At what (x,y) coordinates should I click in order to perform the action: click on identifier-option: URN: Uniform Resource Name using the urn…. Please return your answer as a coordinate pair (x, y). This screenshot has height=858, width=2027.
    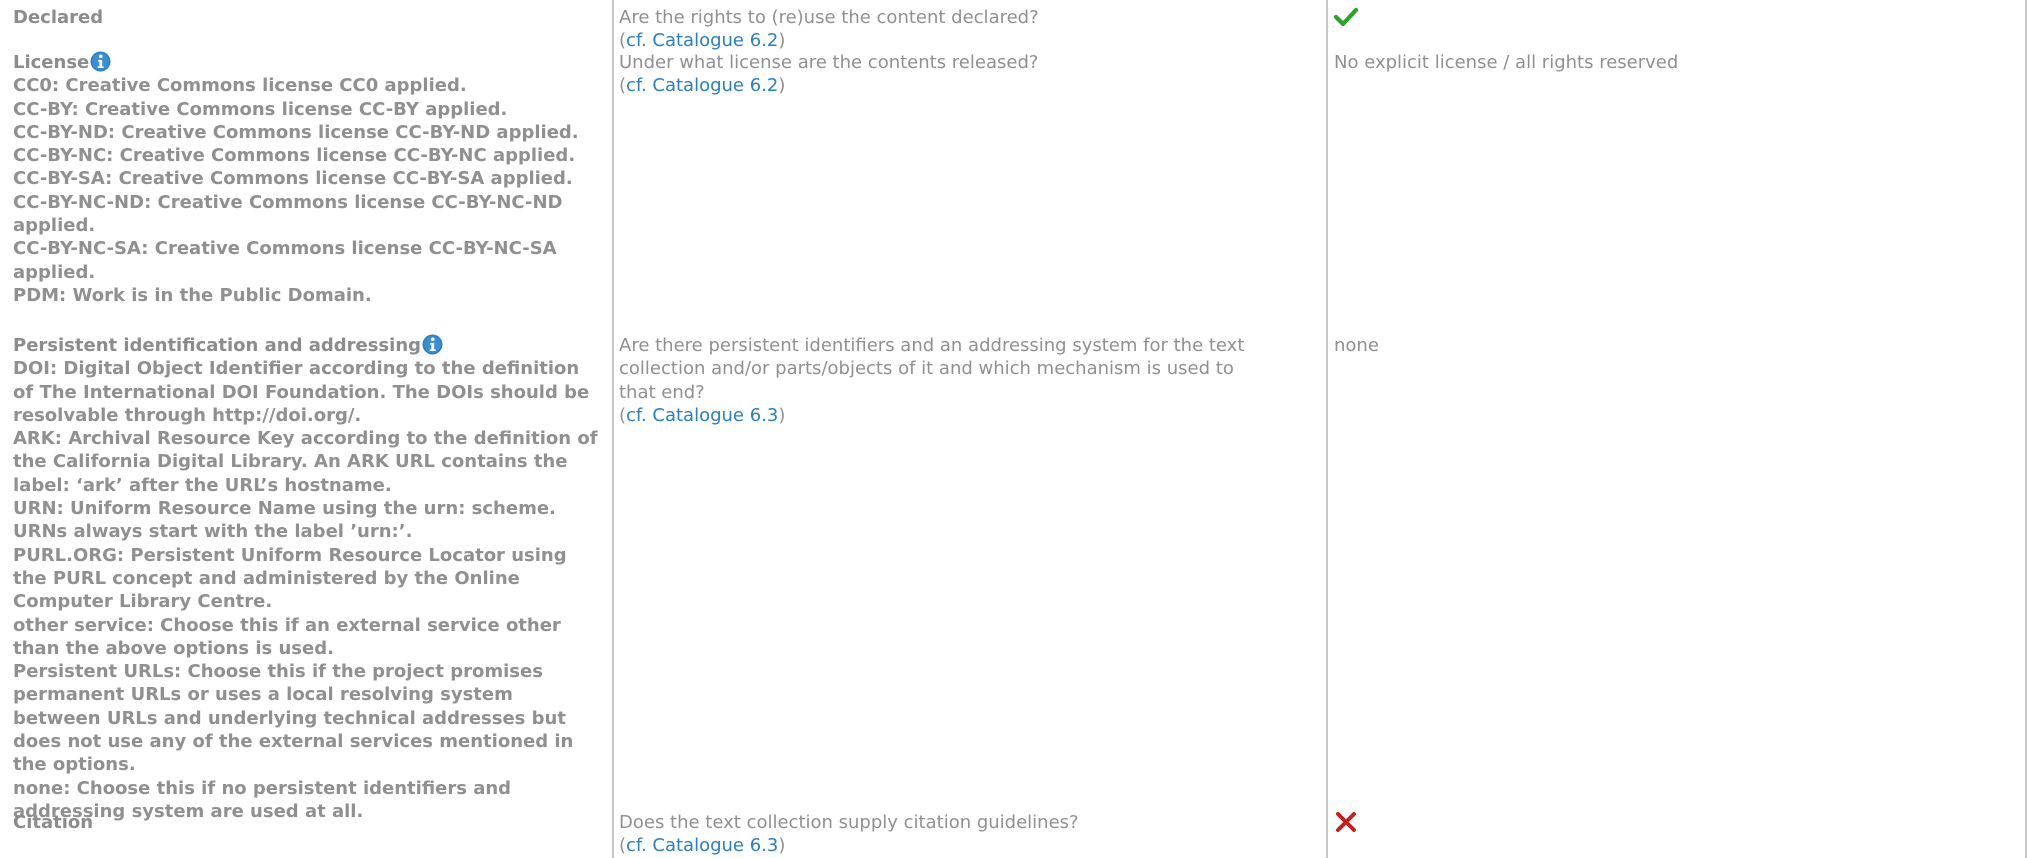
    Looking at the image, I should click on (284, 520).